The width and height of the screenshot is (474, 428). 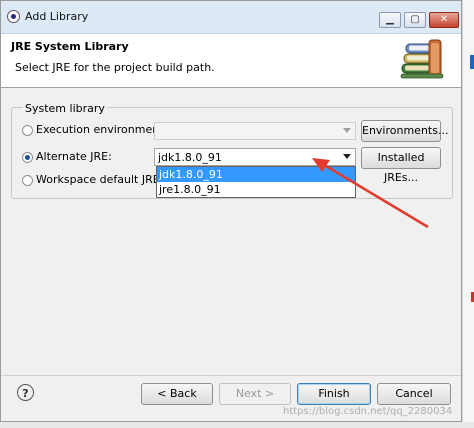 What do you see at coordinates (377, 196) in the screenshot?
I see `arrow-shaft` at bounding box center [377, 196].